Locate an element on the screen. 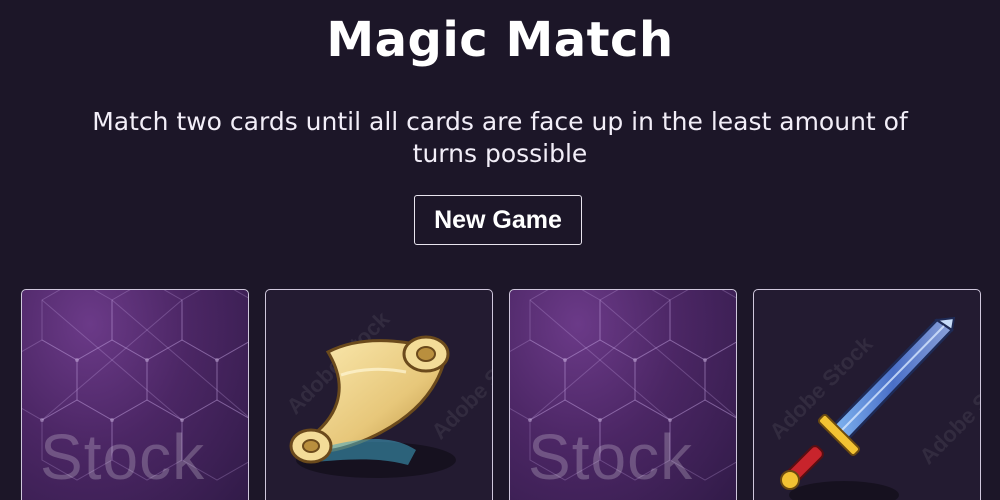 The image size is (1000, 500). new-game-button: New Game is located at coordinates (498, 220).